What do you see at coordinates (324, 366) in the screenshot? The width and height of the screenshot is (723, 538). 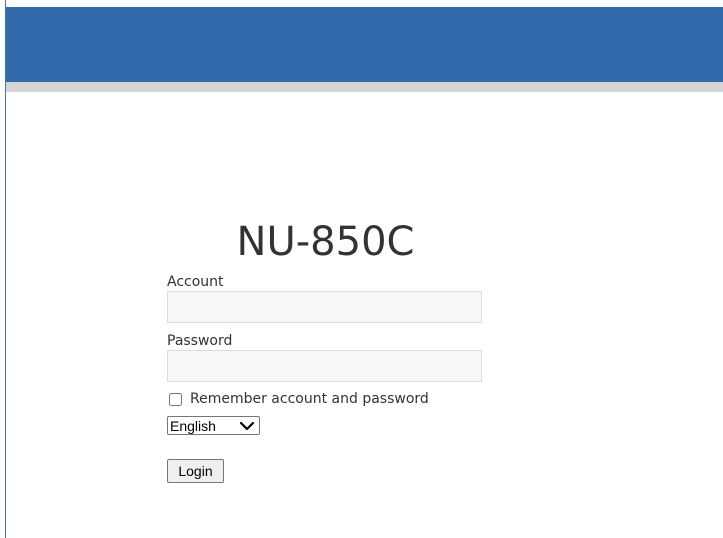 I see `password-input` at bounding box center [324, 366].